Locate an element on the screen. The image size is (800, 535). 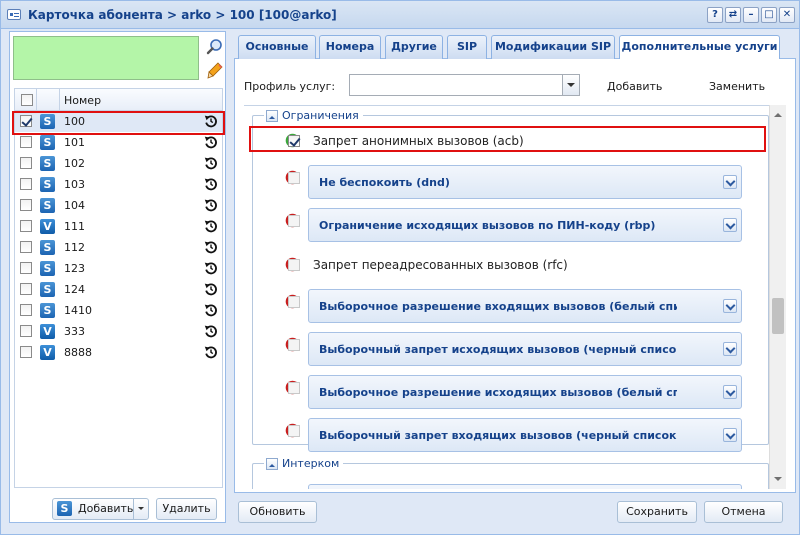
tab-sip: SIP is located at coordinates (467, 47).